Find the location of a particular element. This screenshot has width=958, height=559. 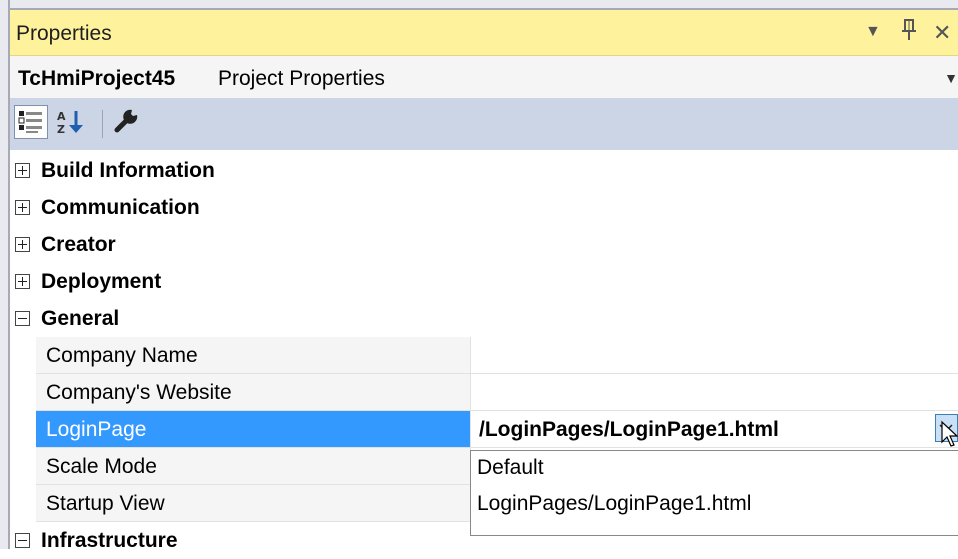

property-name-cell: Company's Website is located at coordinates (253, 392).